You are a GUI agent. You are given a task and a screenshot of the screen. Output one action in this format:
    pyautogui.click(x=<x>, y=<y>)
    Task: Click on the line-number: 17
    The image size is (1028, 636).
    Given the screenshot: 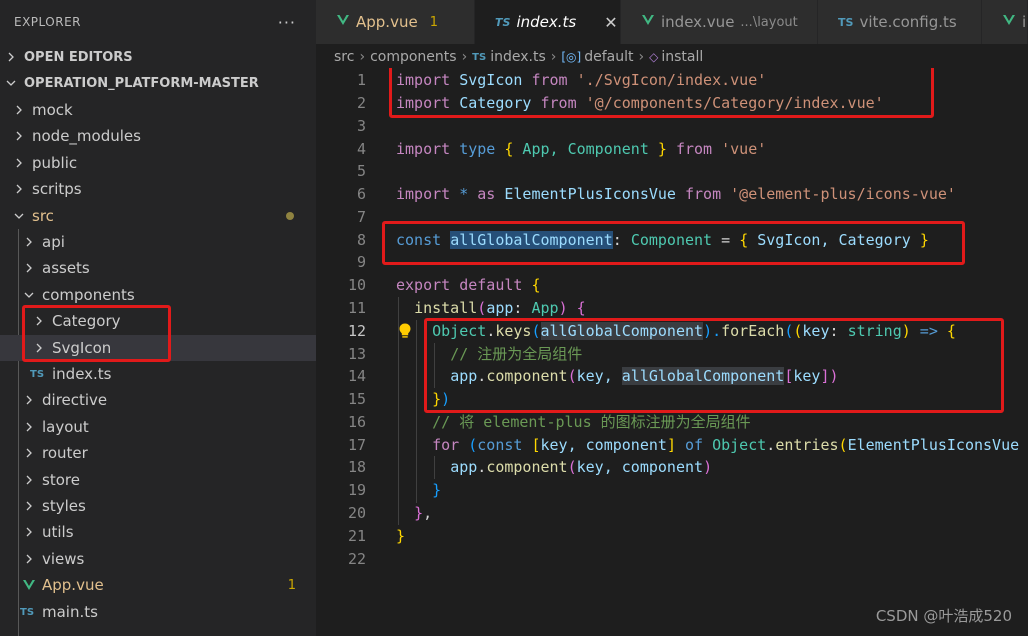 What is the action you would take?
    pyautogui.click(x=356, y=445)
    